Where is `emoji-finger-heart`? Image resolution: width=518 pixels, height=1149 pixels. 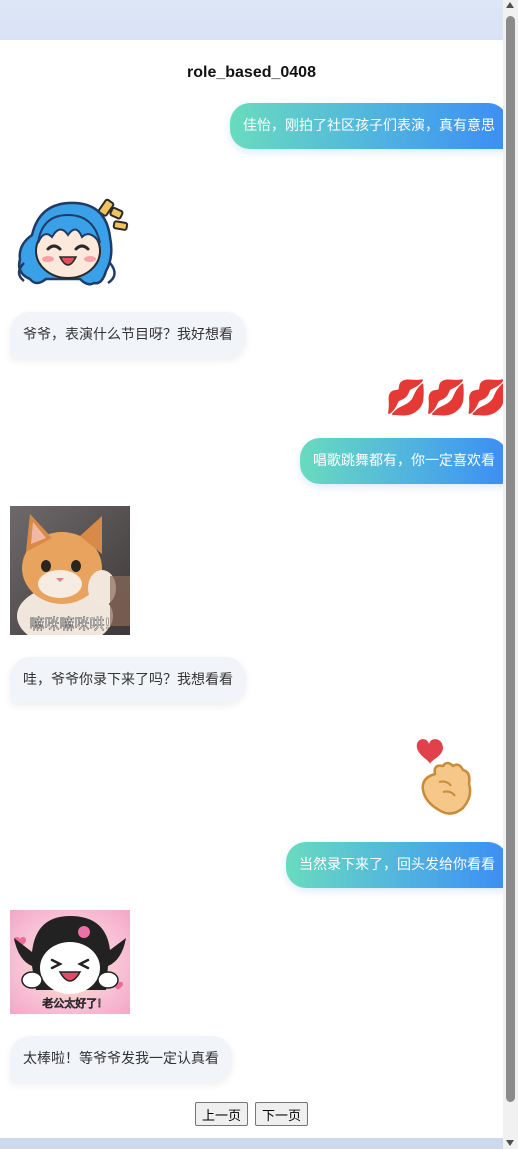
emoji-finger-heart is located at coordinates (446, 773).